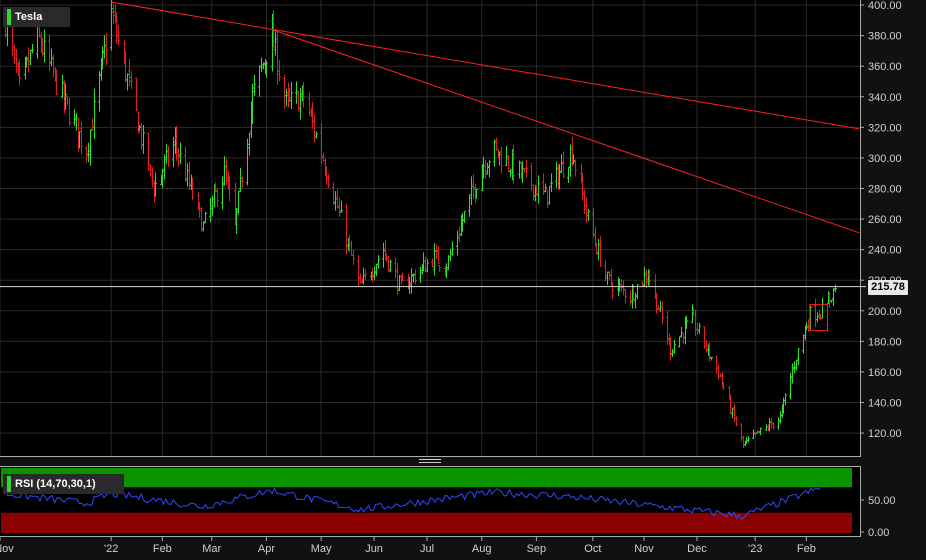 This screenshot has width=926, height=560. What do you see at coordinates (885, 251) in the screenshot?
I see `price-tick-label: 240.00` at bounding box center [885, 251].